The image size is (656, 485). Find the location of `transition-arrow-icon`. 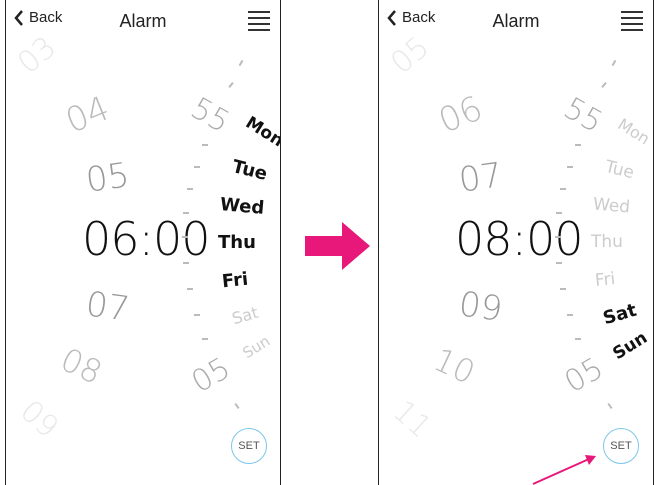

transition-arrow-icon is located at coordinates (337, 246).